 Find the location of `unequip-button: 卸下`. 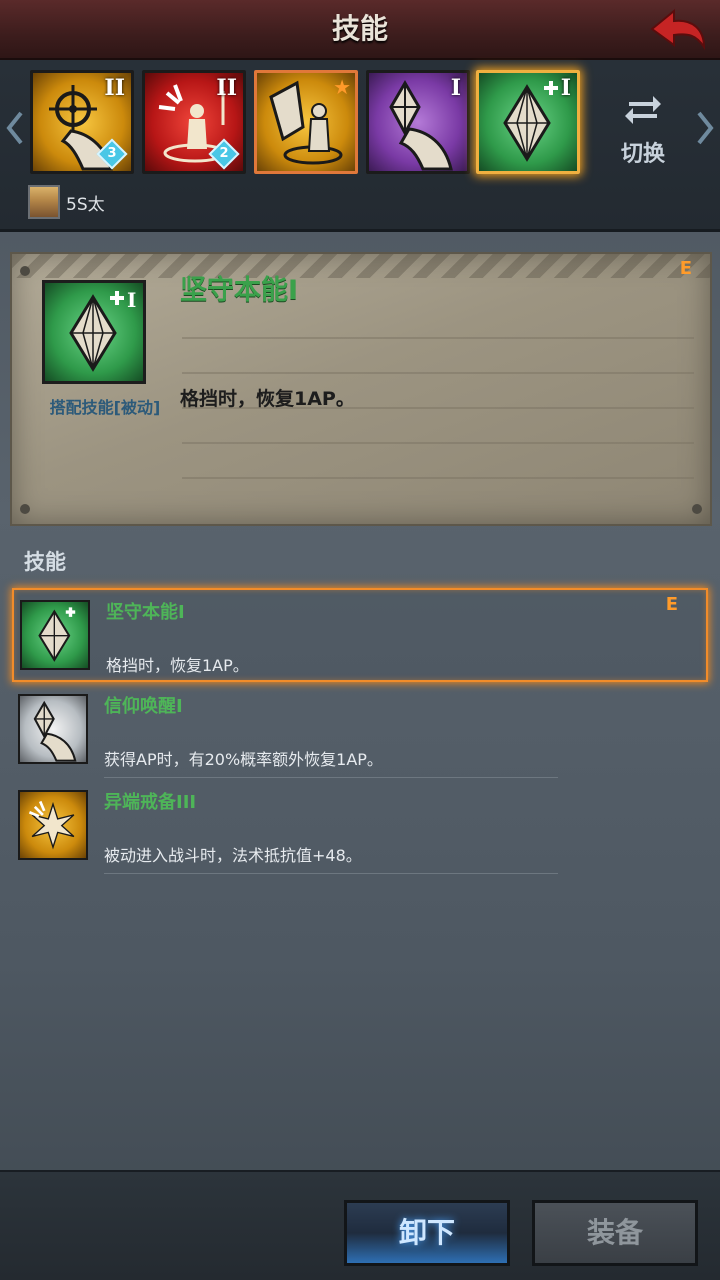

unequip-button: 卸下 is located at coordinates (427, 1233).